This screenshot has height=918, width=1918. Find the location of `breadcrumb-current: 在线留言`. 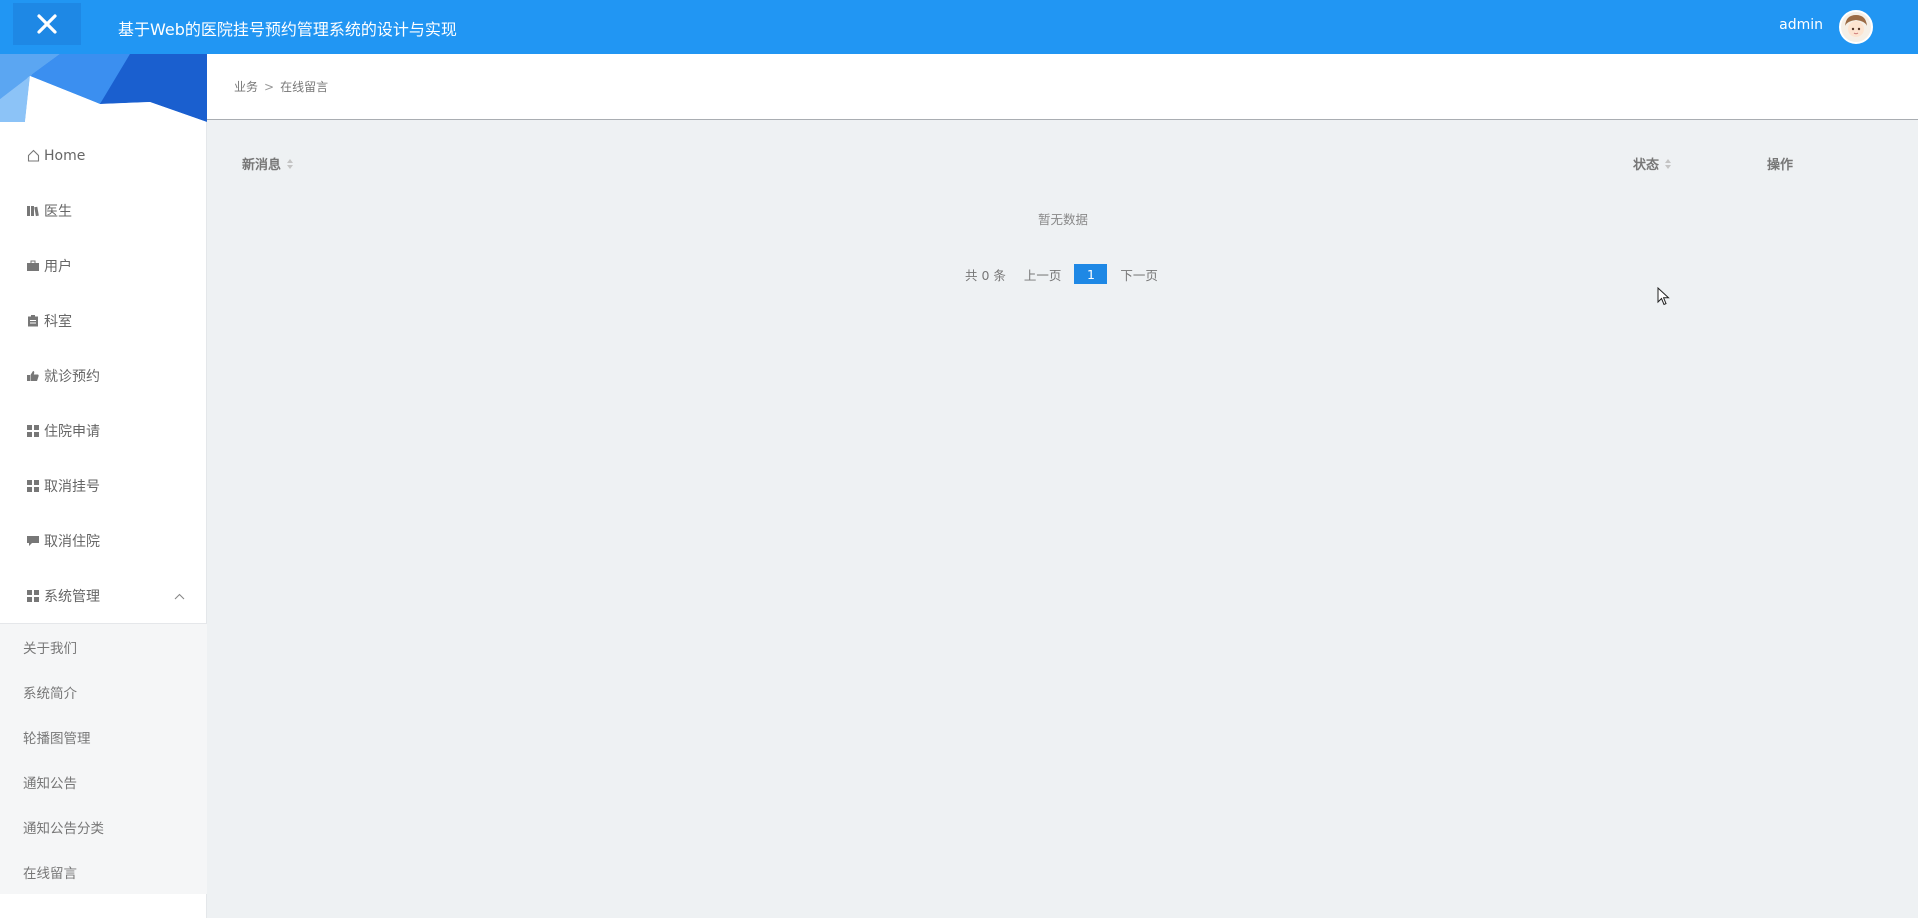

breadcrumb-current: 在线留言 is located at coordinates (304, 87).